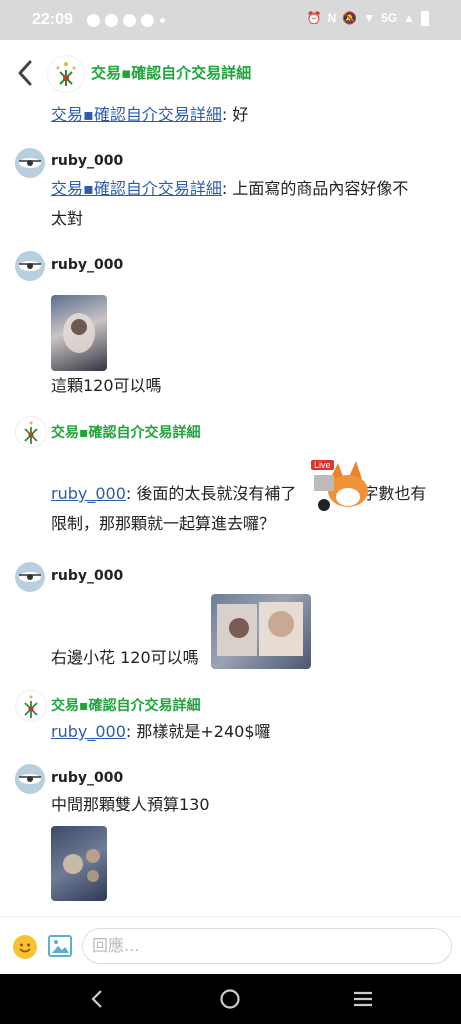 The width and height of the screenshot is (461, 1024). Describe the element at coordinates (130, 804) in the screenshot. I see `message-text: 中間那顆雙人預算130` at that location.